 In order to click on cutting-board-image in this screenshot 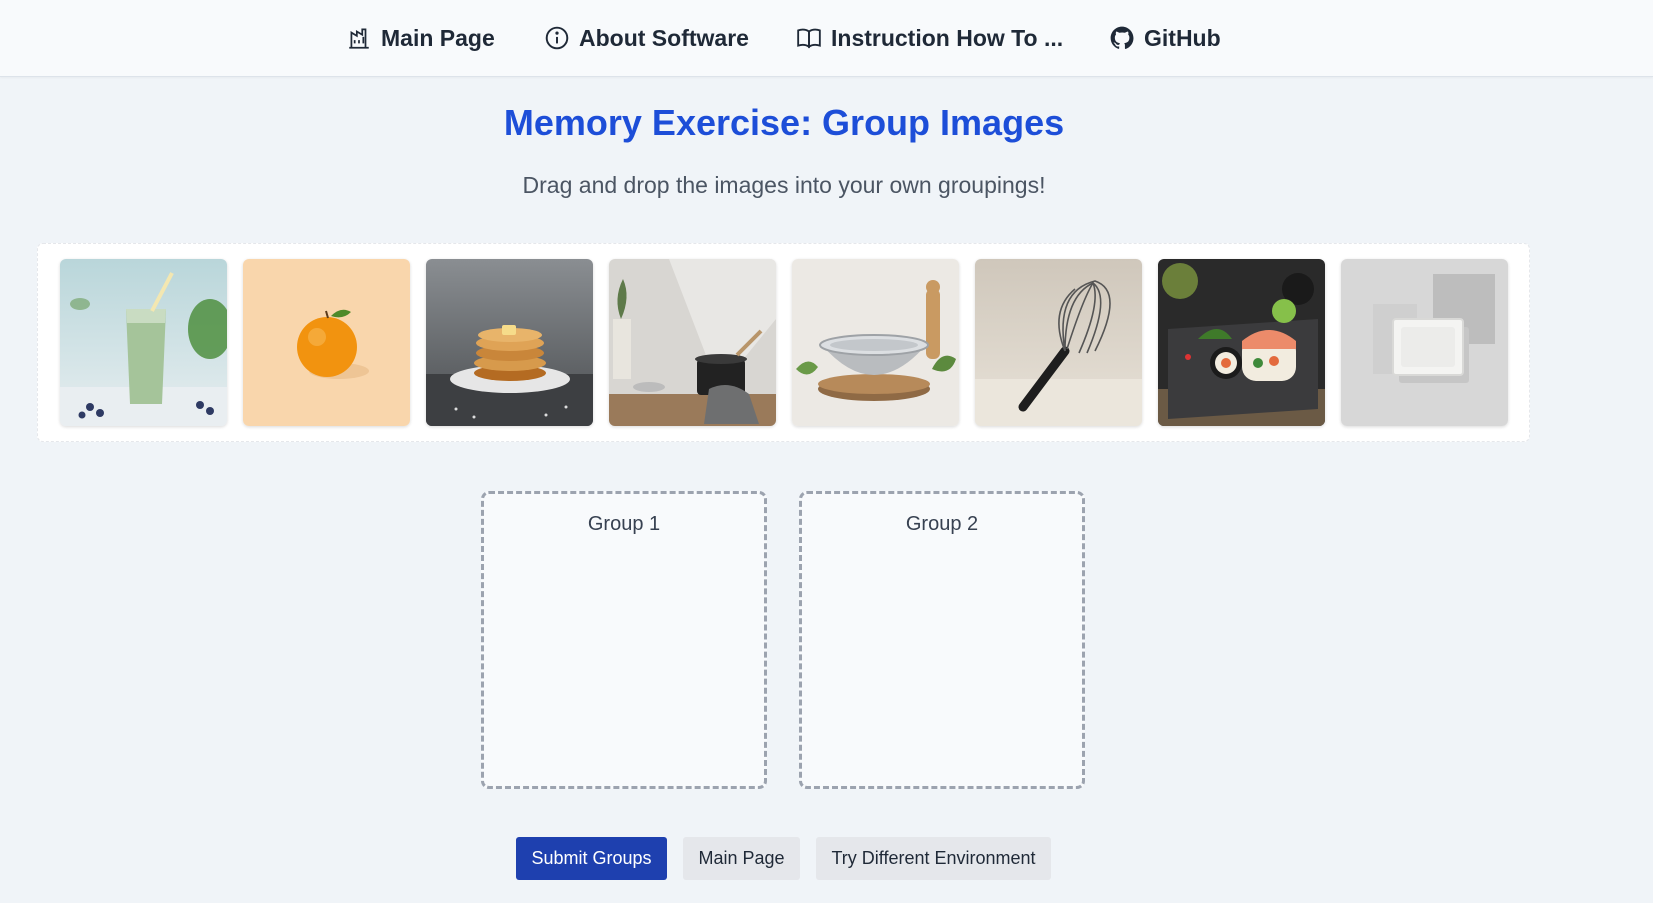, I will do `click(1424, 342)`.